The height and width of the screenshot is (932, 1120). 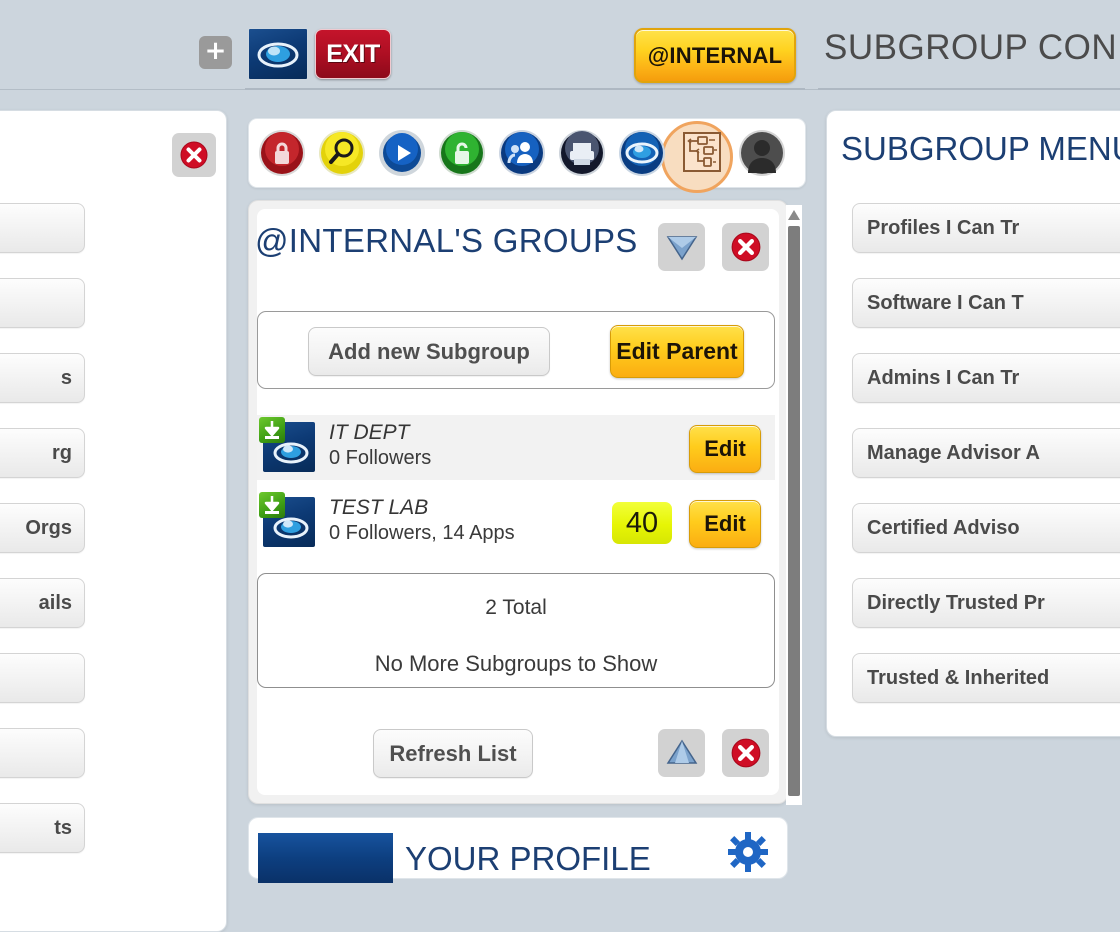 I want to click on scrollbar-up-arrow, so click(x=794, y=215).